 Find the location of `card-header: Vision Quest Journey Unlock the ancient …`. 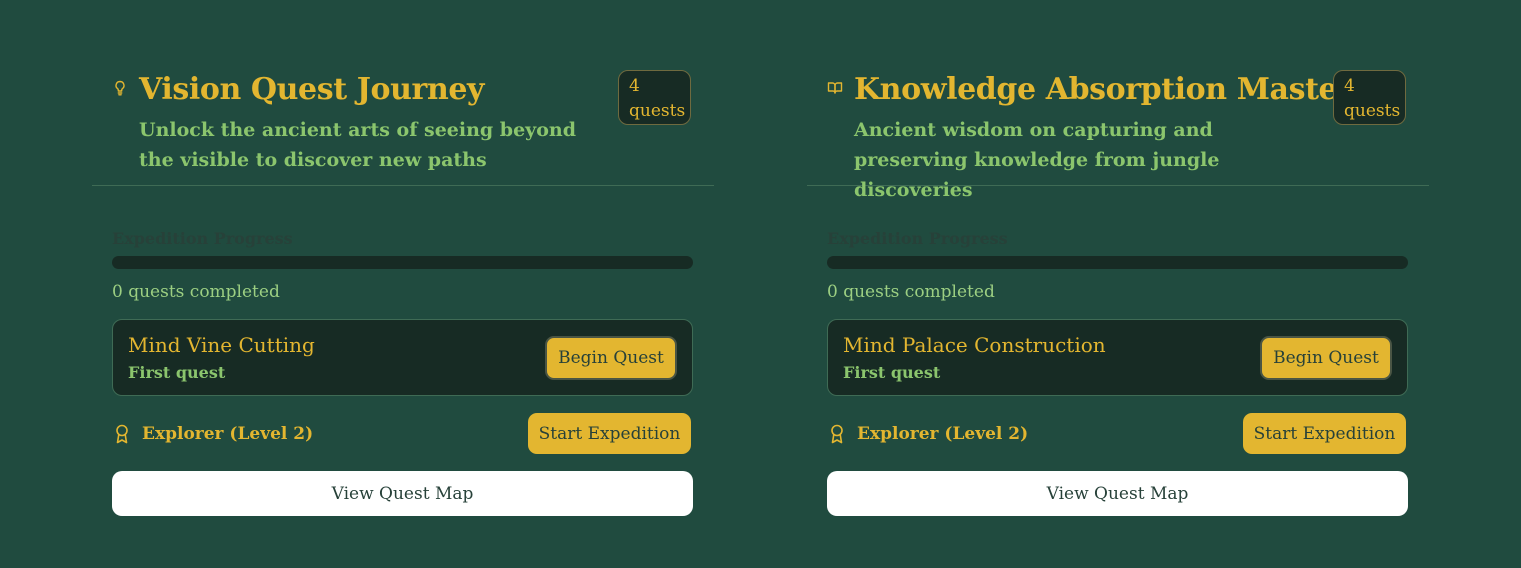

card-header: Vision Quest Journey Unlock the ancient … is located at coordinates (403, 93).